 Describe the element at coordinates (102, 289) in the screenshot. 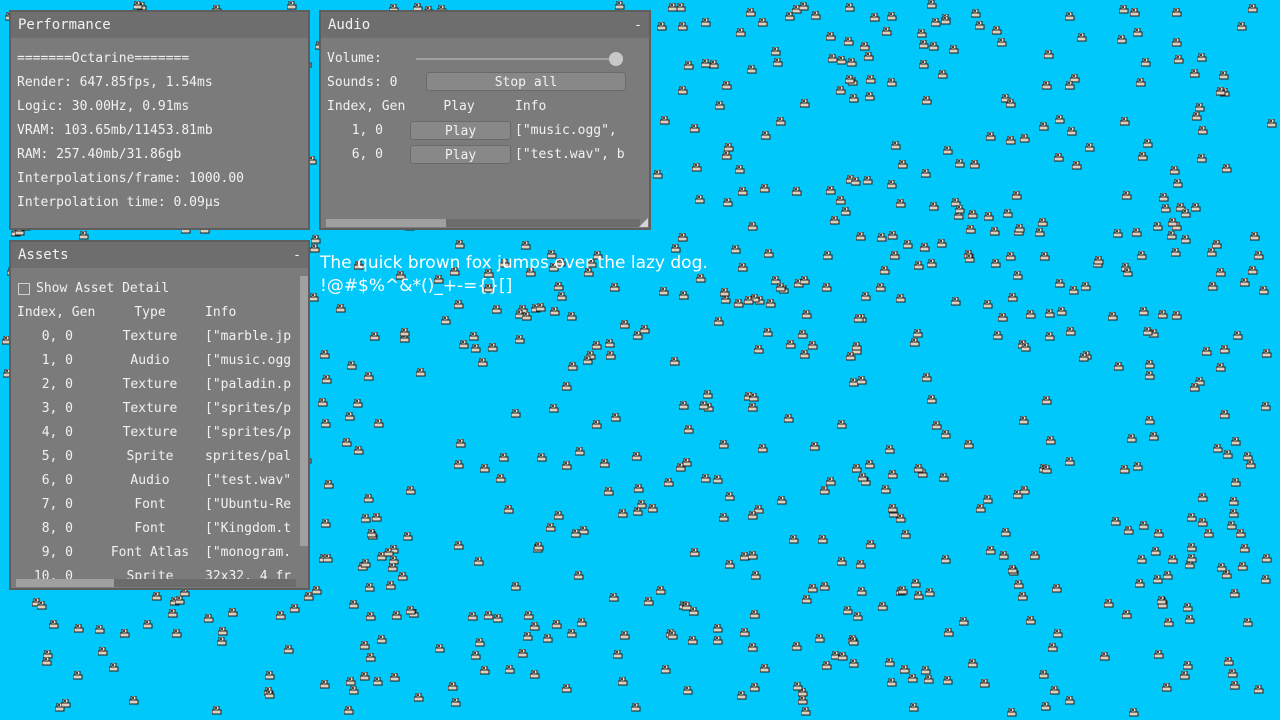

I see `show-asset-detail-label: Show Asset Detail` at that location.